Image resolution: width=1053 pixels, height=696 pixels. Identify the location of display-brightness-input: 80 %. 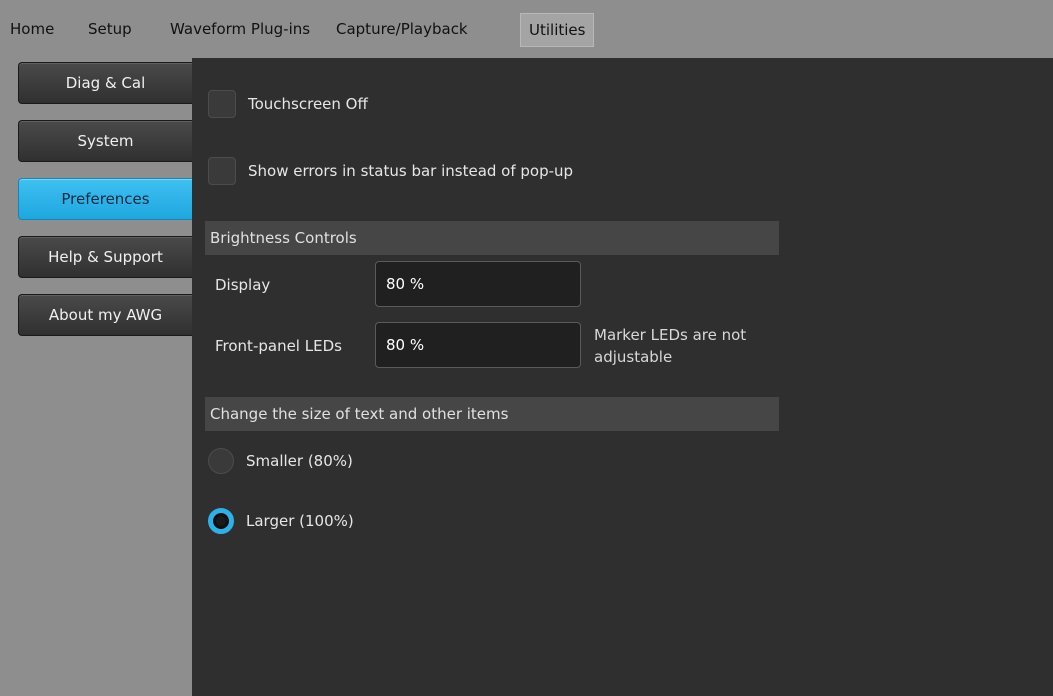
(478, 284).